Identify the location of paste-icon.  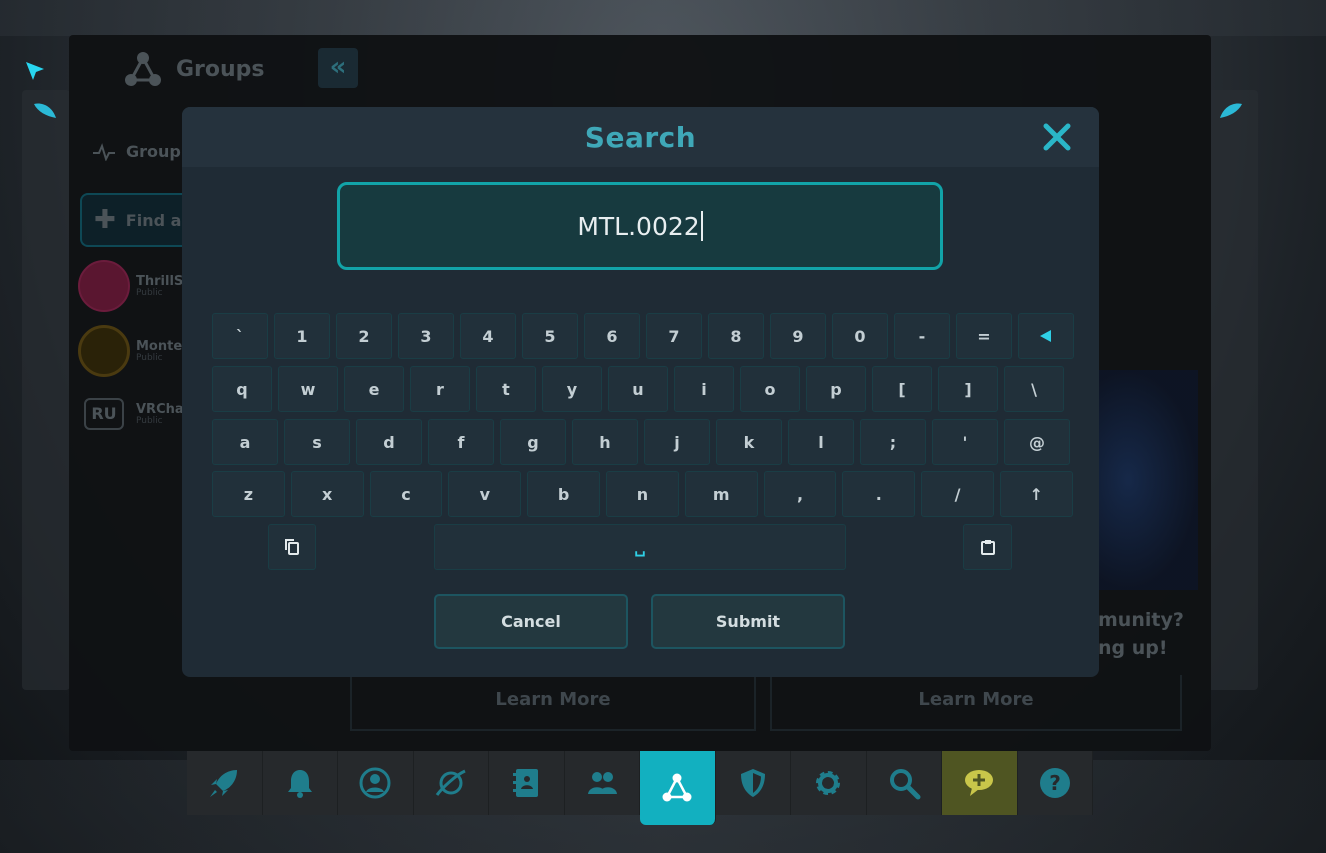
(987, 547).